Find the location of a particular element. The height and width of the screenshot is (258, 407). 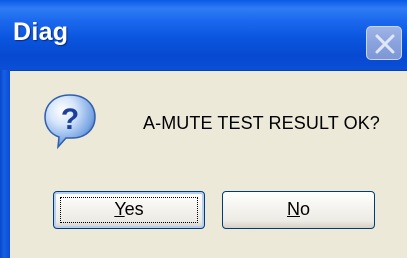

no-label-rest: o is located at coordinates (304, 209).